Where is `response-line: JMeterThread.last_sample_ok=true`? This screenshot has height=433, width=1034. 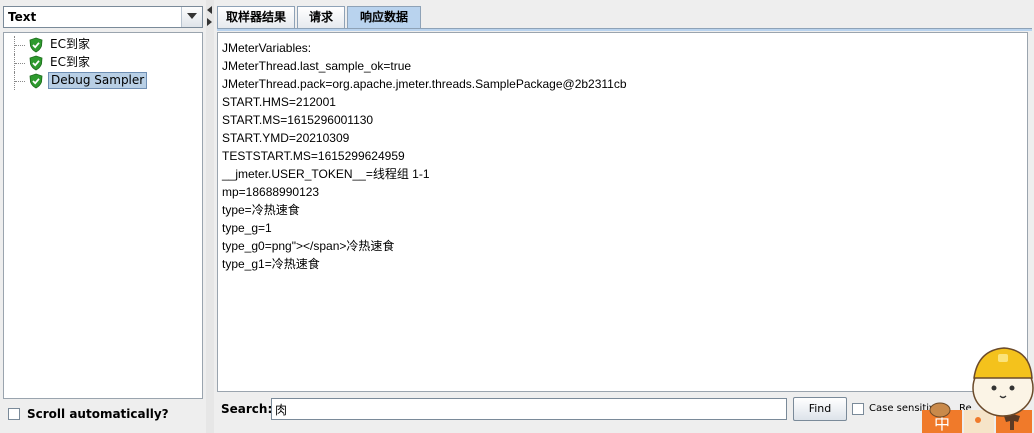
response-line: JMeterThread.last_sample_ok=true is located at coordinates (317, 66).